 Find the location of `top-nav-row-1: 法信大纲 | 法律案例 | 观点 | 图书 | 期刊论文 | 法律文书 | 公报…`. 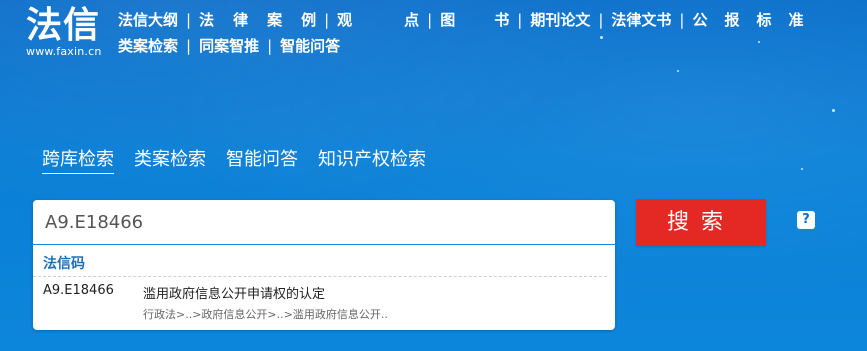

top-nav-row-1: 法信大纲 | 法律案例 | 观点 | 图书 | 期刊论文 | 法律文书 | 公报… is located at coordinates (492, 20).